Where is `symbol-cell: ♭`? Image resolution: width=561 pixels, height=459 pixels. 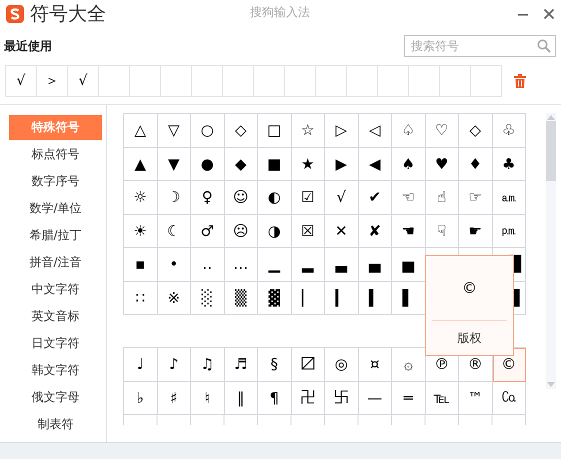 symbol-cell: ♭ is located at coordinates (141, 398).